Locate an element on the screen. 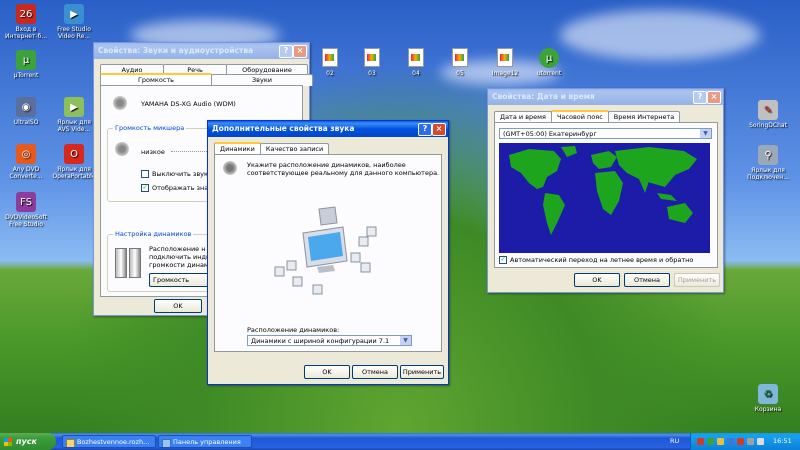 Image resolution: width=800 pixels, height=450 pixels. taskbar-item-label: Панель управления is located at coordinates (207, 442).